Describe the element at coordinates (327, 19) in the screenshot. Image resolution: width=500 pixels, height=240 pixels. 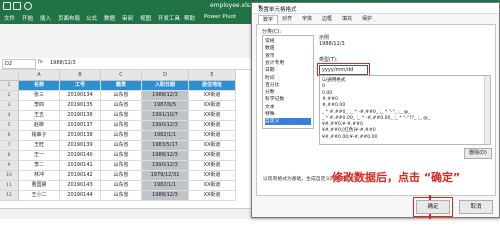
I see `tab-border: 边框` at that location.